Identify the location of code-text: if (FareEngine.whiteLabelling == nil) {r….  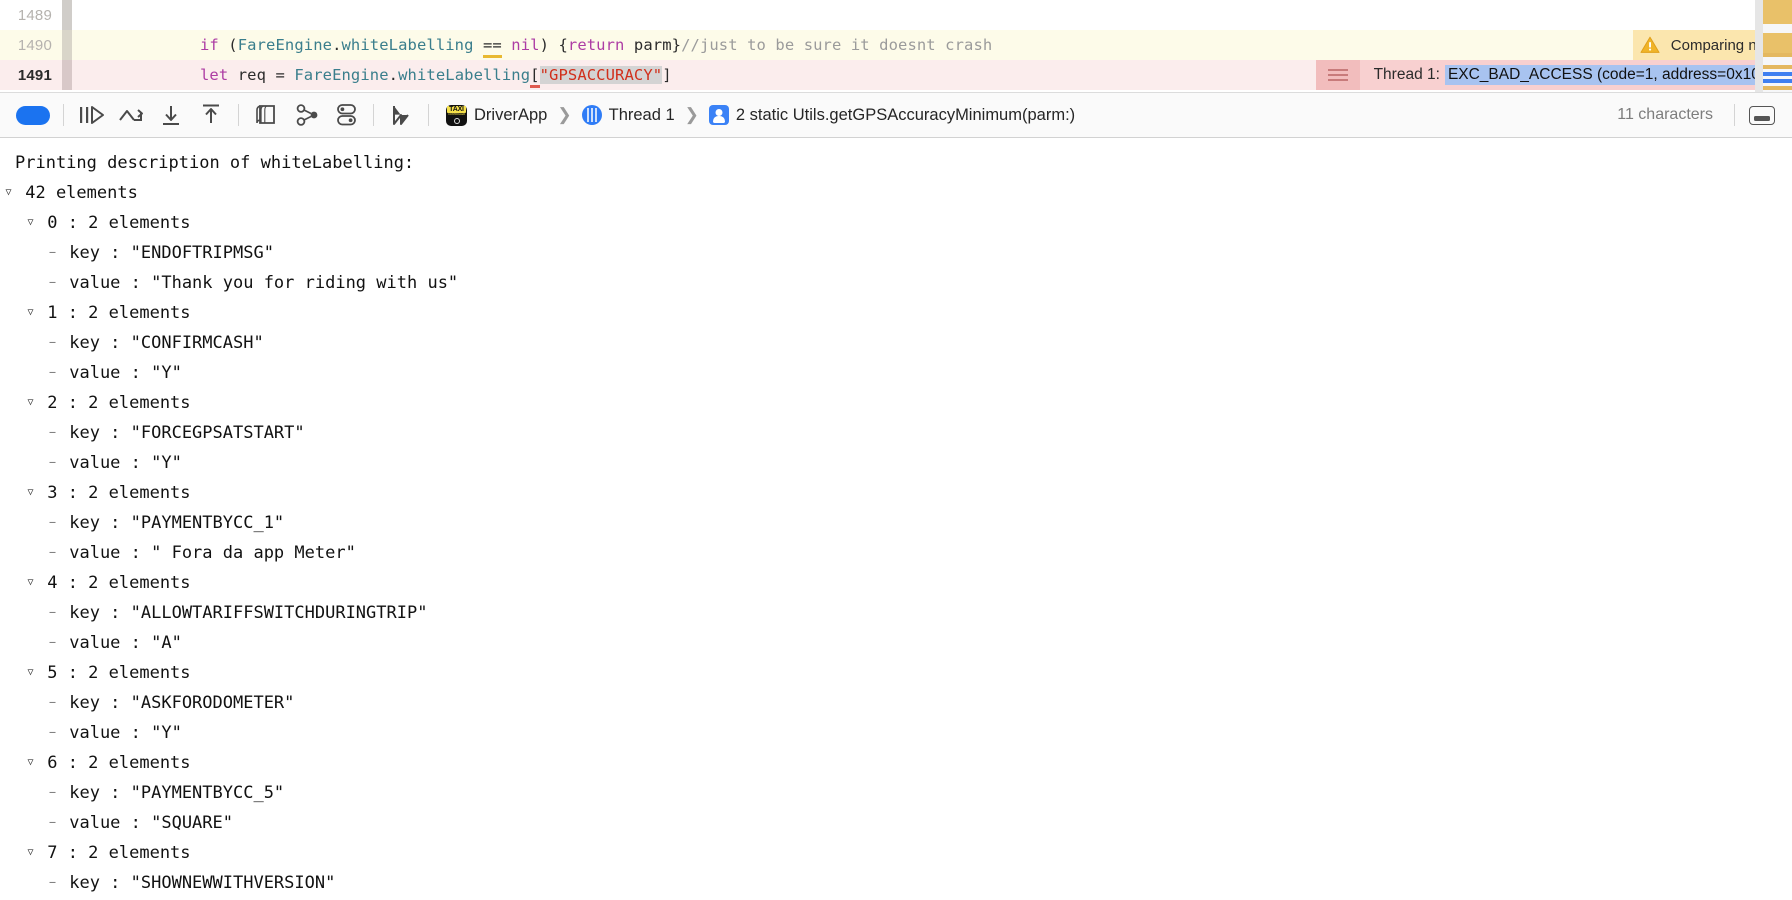
(932, 45).